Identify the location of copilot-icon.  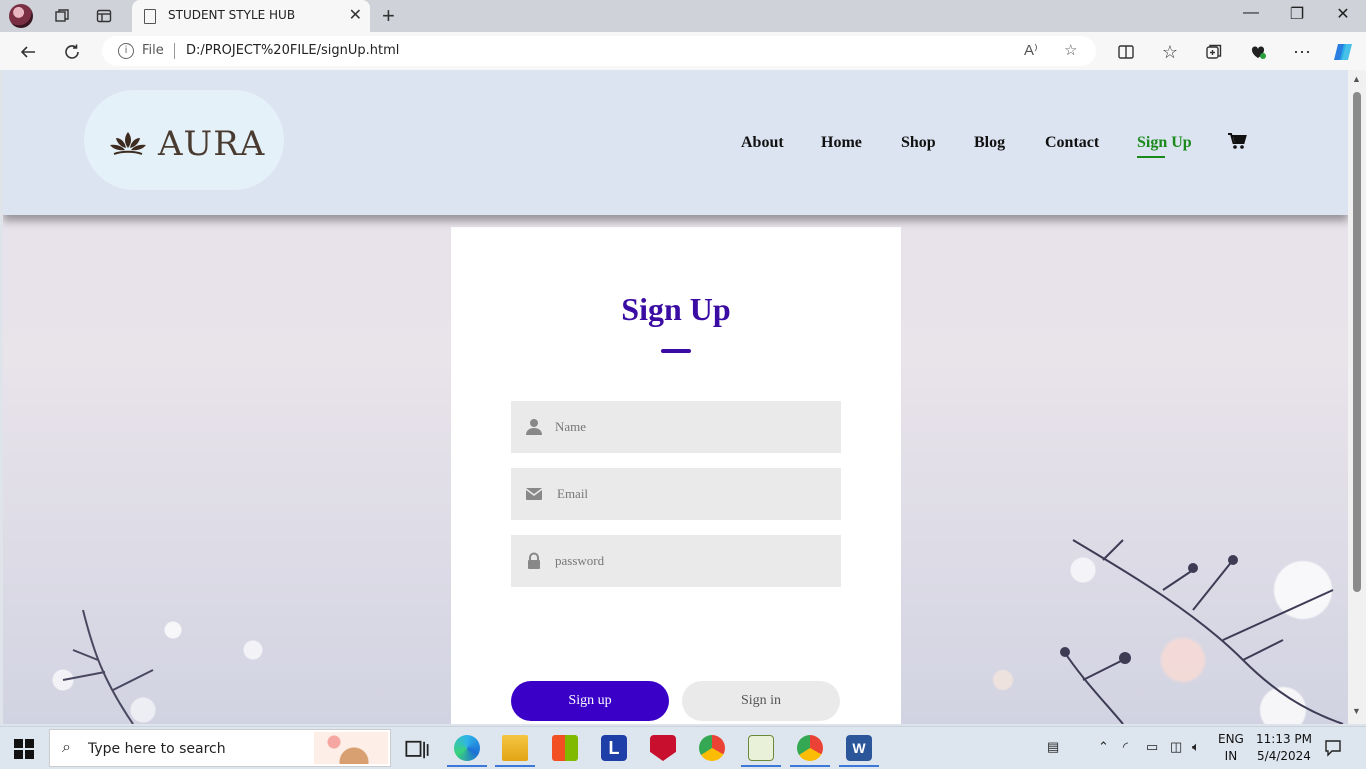
(1343, 52).